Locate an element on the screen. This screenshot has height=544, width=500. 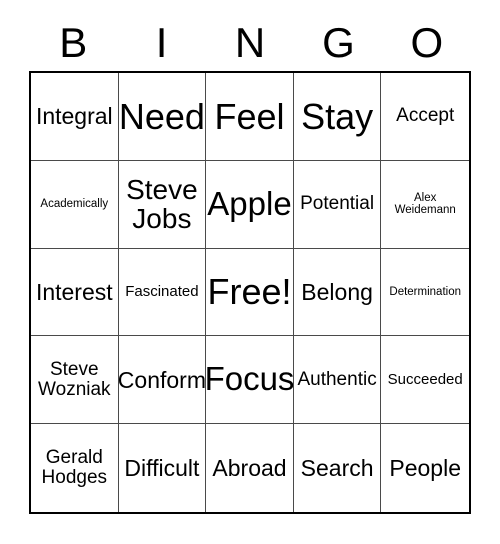
bingo-cell-label: Steve Jobs is located at coordinates (162, 204).